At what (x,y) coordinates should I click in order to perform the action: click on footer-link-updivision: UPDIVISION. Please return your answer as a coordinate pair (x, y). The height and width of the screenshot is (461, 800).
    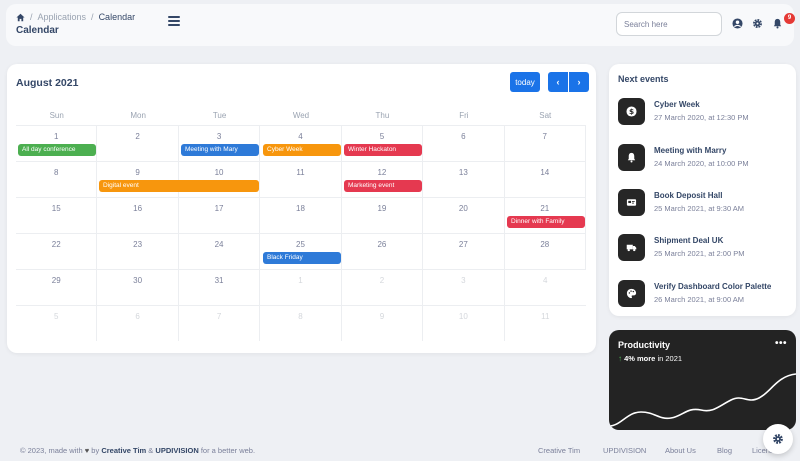
    Looking at the image, I should click on (624, 450).